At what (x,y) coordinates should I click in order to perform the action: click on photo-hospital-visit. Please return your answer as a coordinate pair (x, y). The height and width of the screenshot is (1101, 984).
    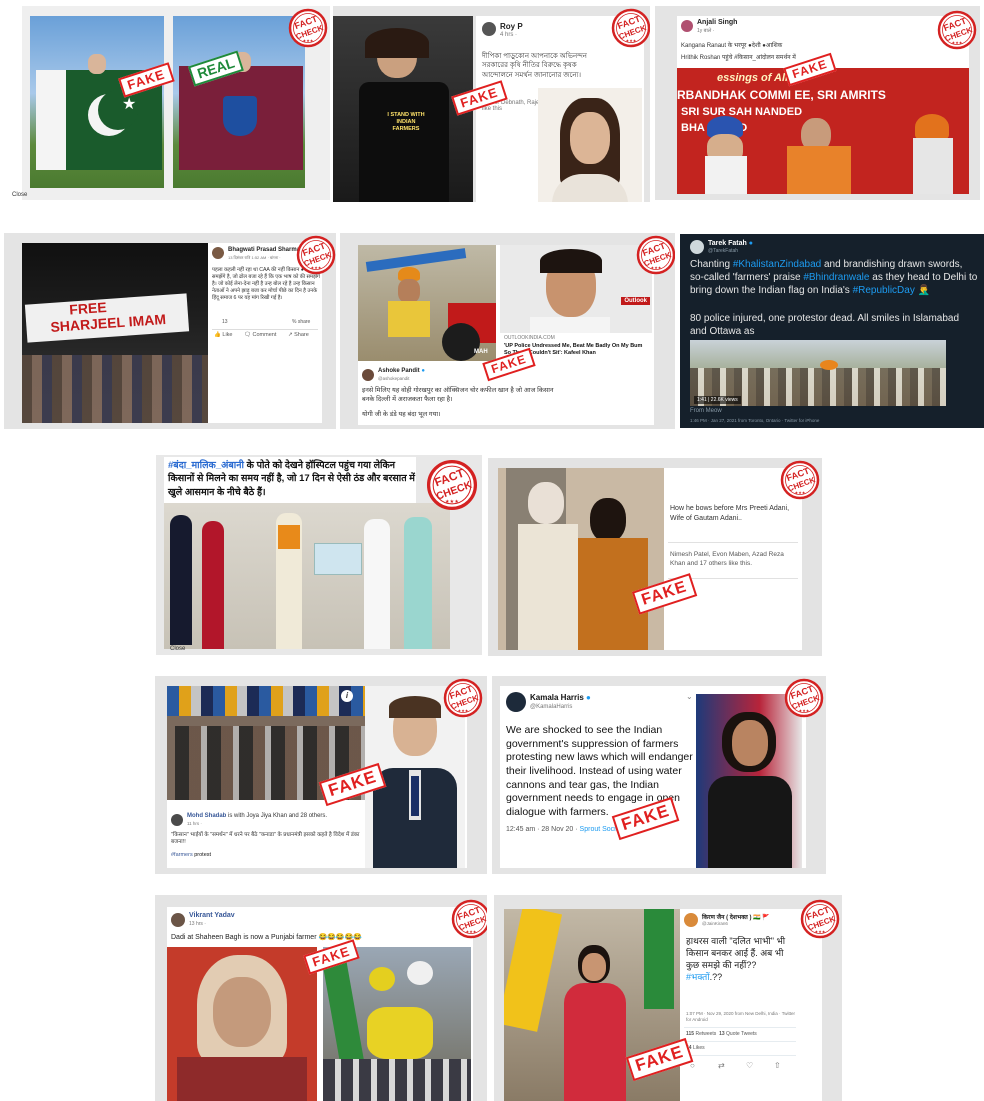
    Looking at the image, I should click on (307, 576).